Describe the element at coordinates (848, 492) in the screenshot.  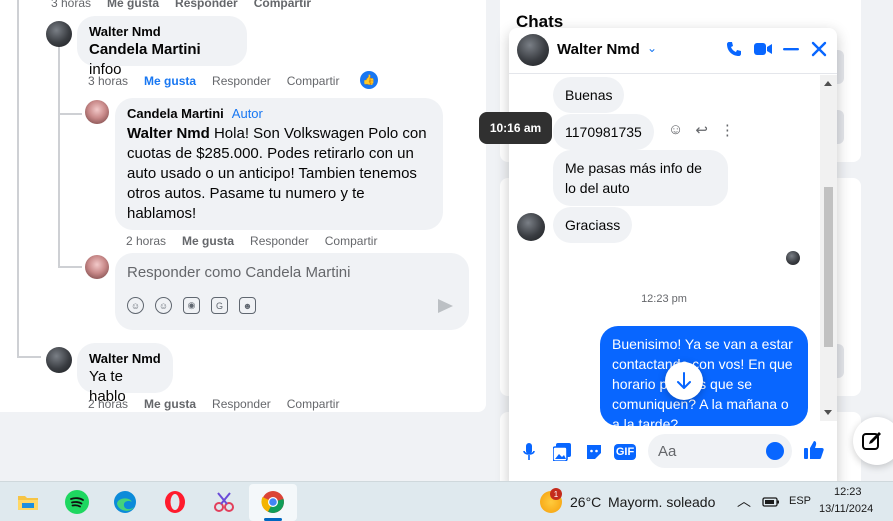
I see `clock-time: 12:23` at that location.